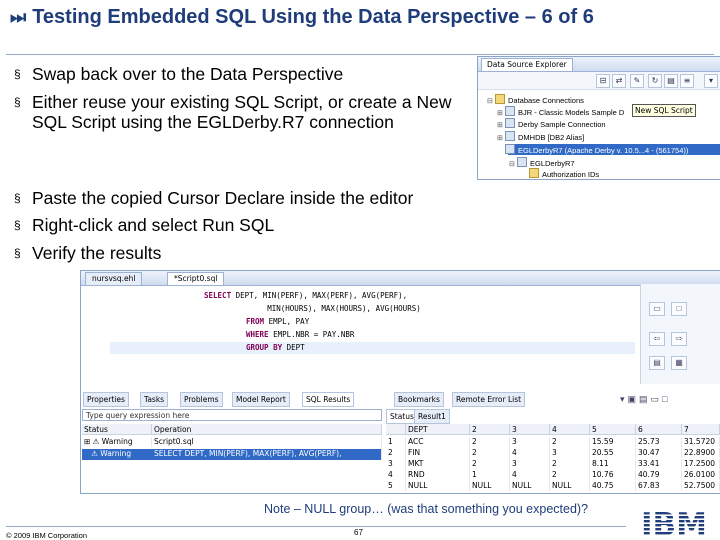 Image resolution: width=720 pixels, height=540 pixels. What do you see at coordinates (664, 110) in the screenshot?
I see `new-sql-script-tooltip: New SQL Script` at bounding box center [664, 110].